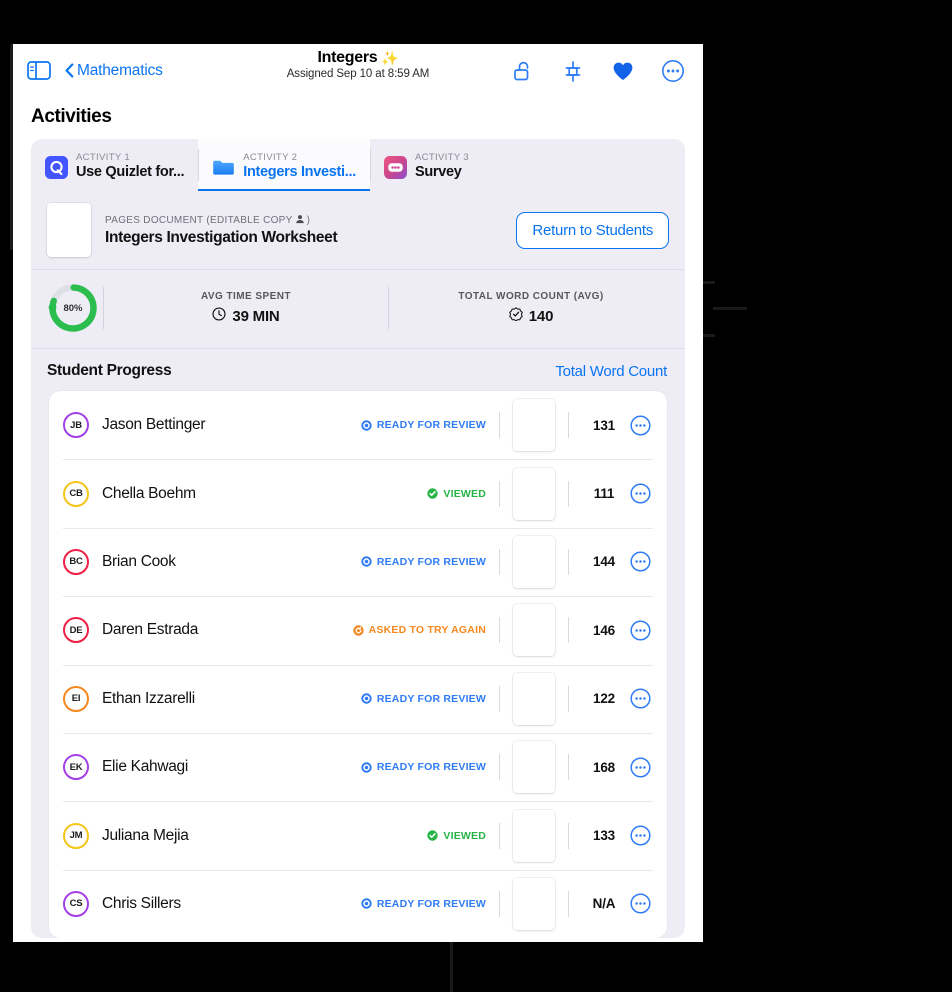 This screenshot has width=952, height=992. Describe the element at coordinates (109, 370) in the screenshot. I see `student-progress-title: Student Progress` at that location.